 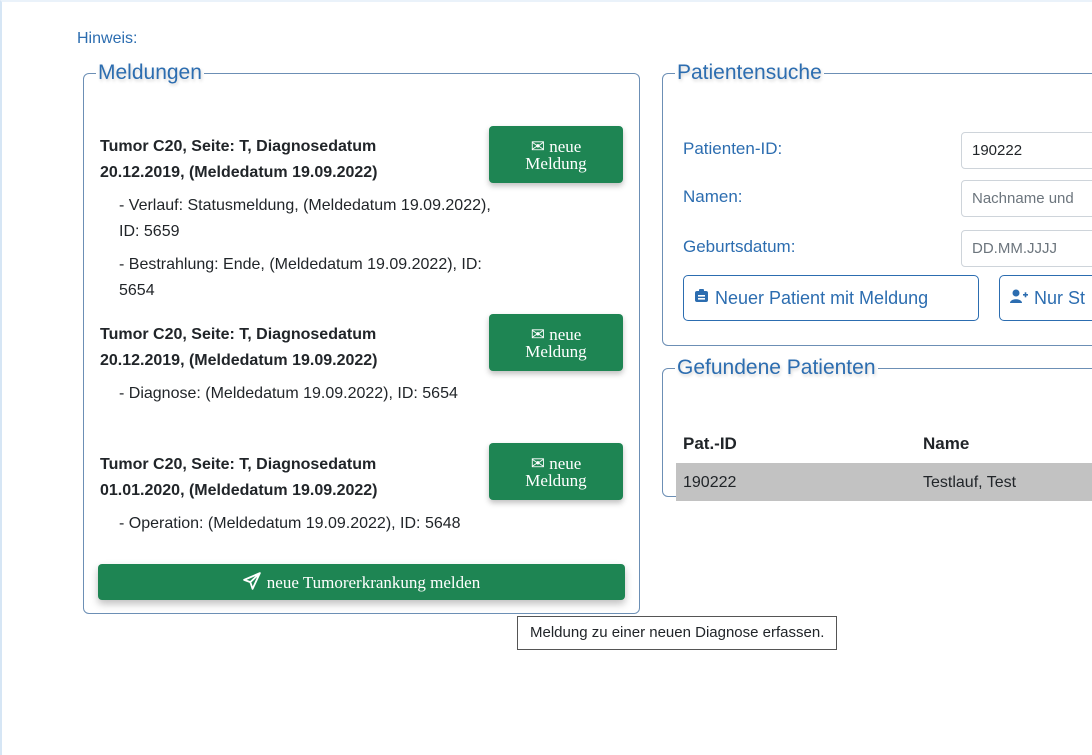 What do you see at coordinates (701, 298) in the screenshot?
I see `id-card-icon` at bounding box center [701, 298].